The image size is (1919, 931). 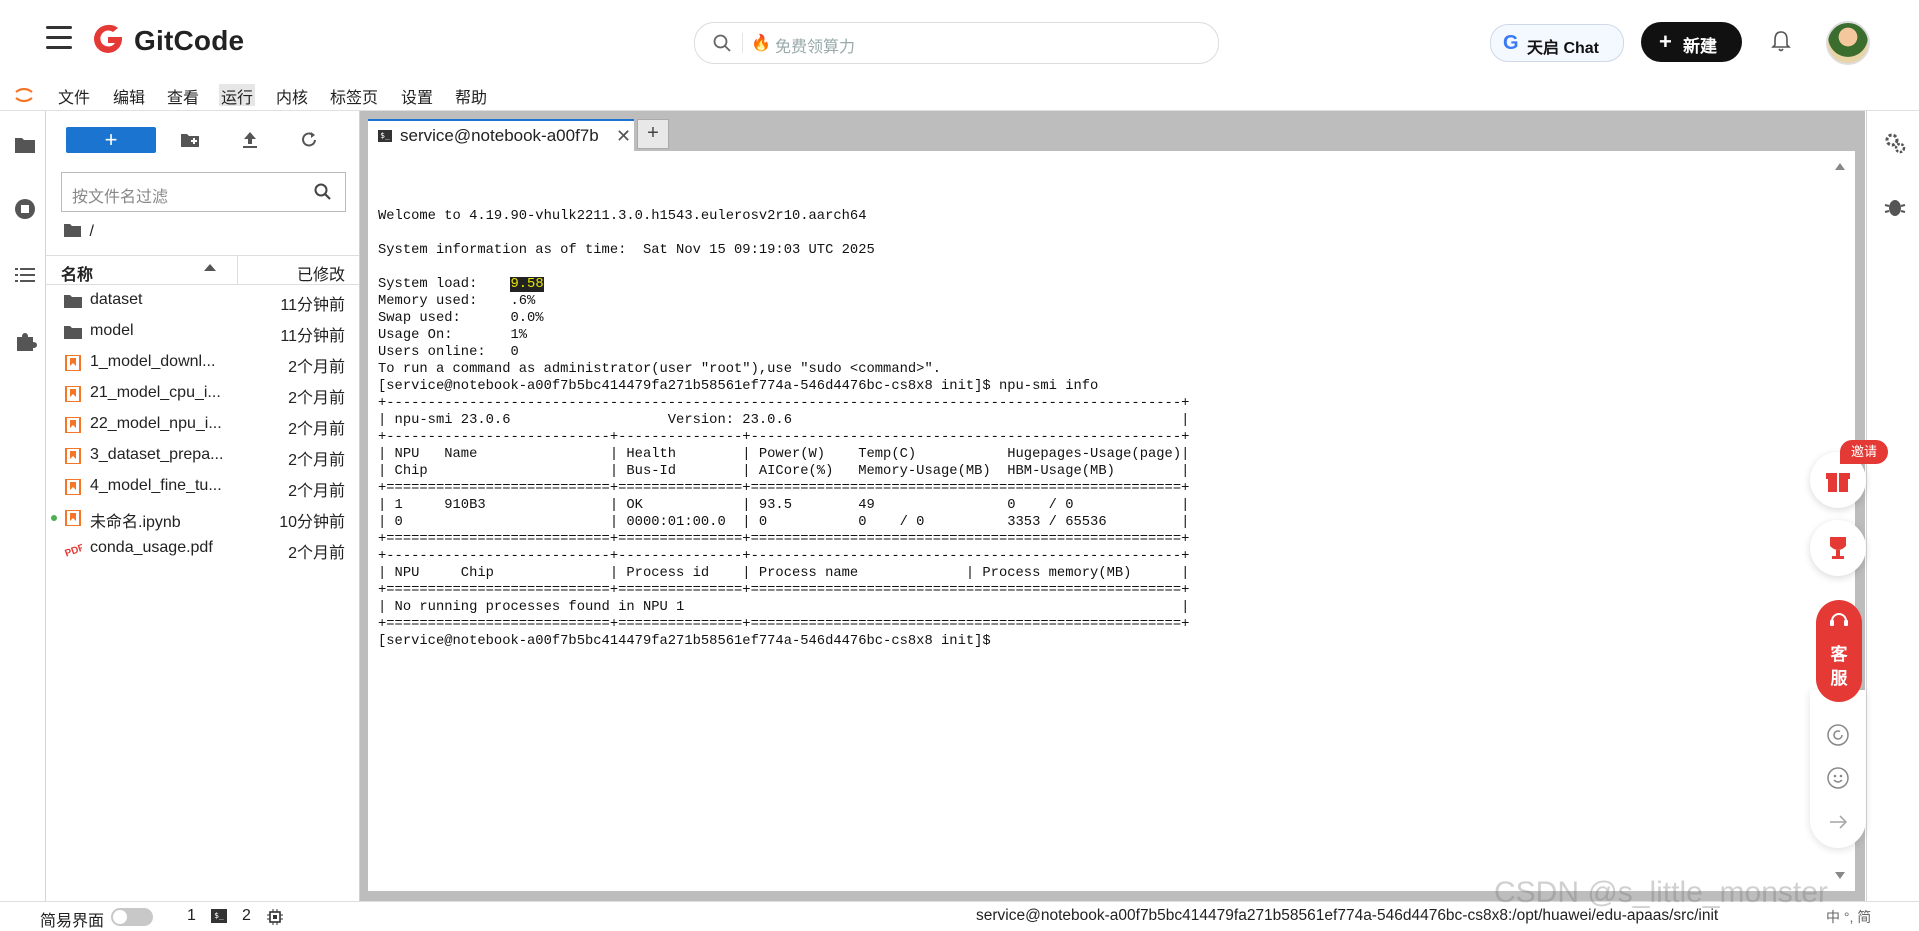 I want to click on invite-badge: 邀请, so click(x=1864, y=452).